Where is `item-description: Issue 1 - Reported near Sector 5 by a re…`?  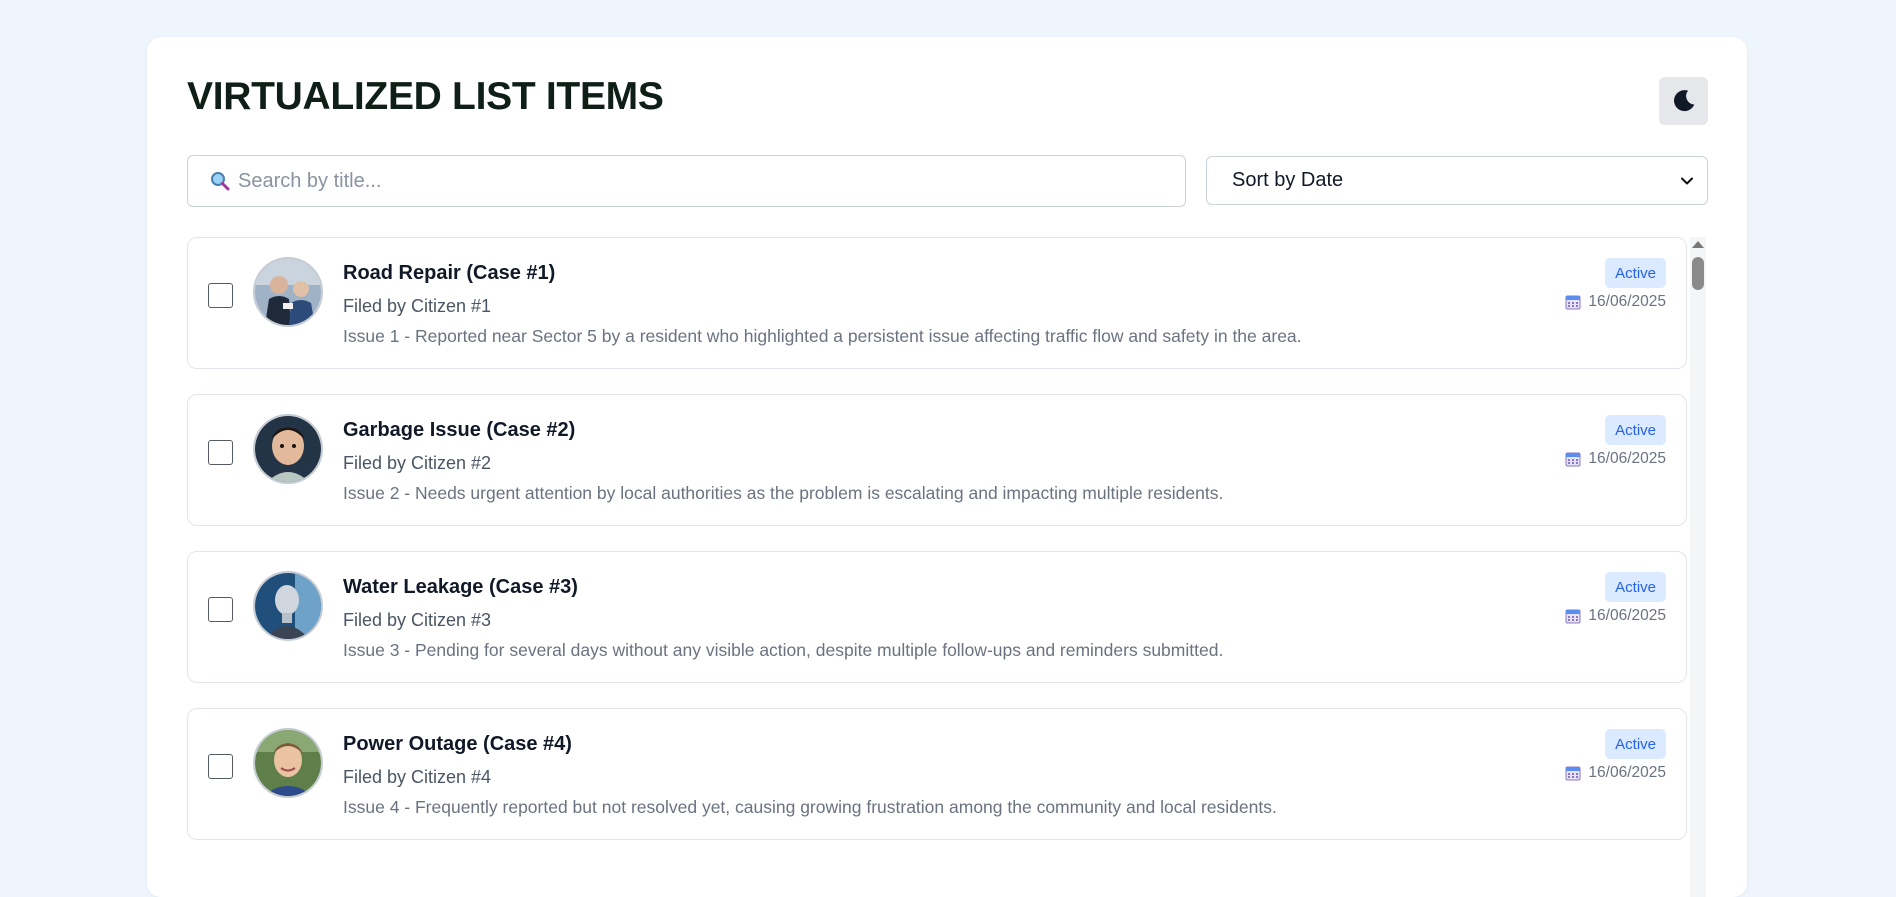 item-description: Issue 1 - Reported near Sector 5 by a re… is located at coordinates (822, 336).